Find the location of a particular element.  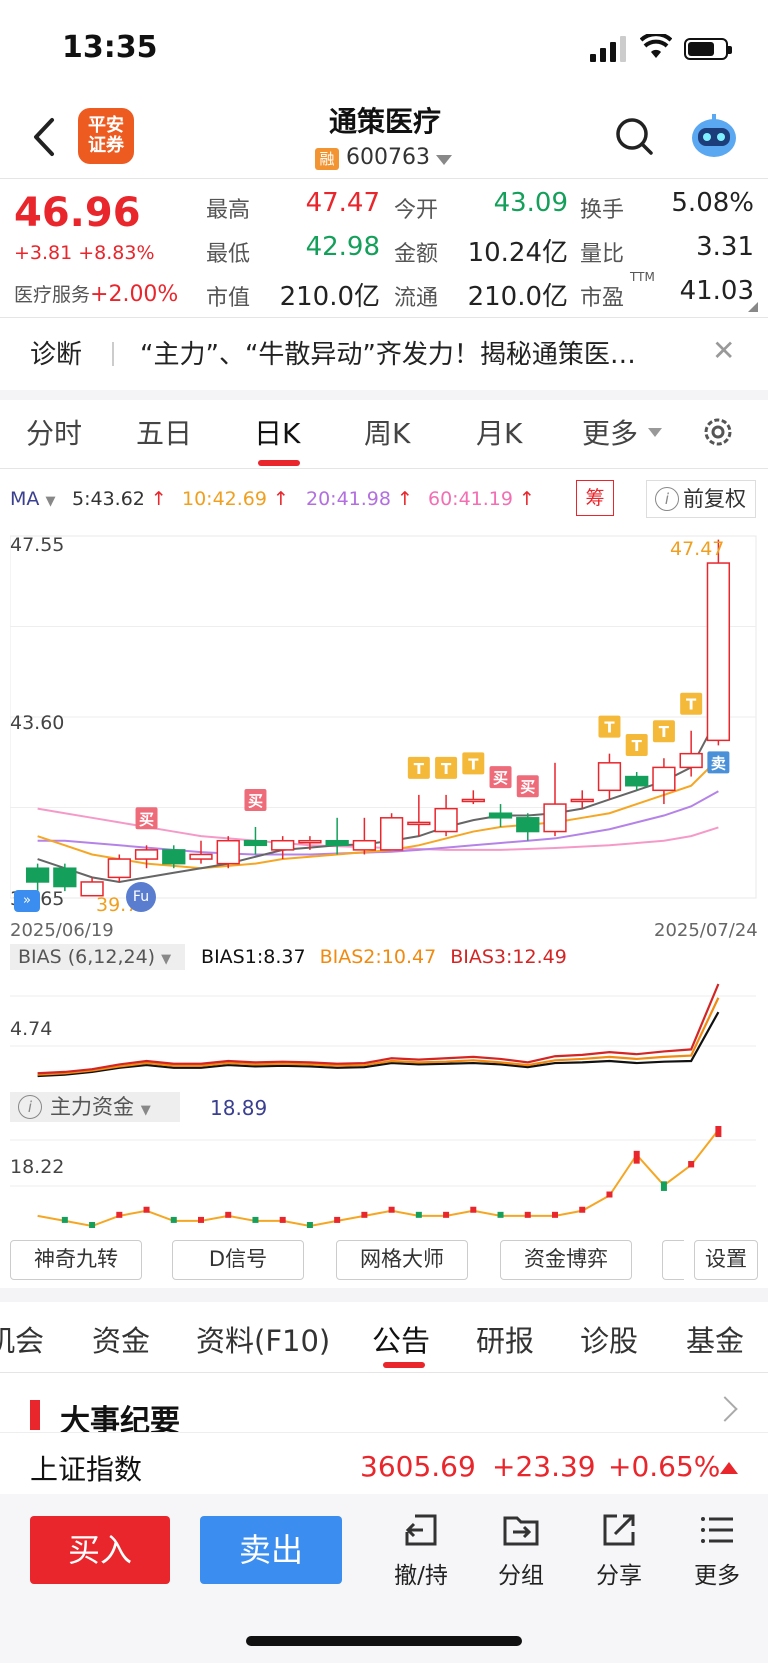

chevron-right-icon is located at coordinates (725, 1409).